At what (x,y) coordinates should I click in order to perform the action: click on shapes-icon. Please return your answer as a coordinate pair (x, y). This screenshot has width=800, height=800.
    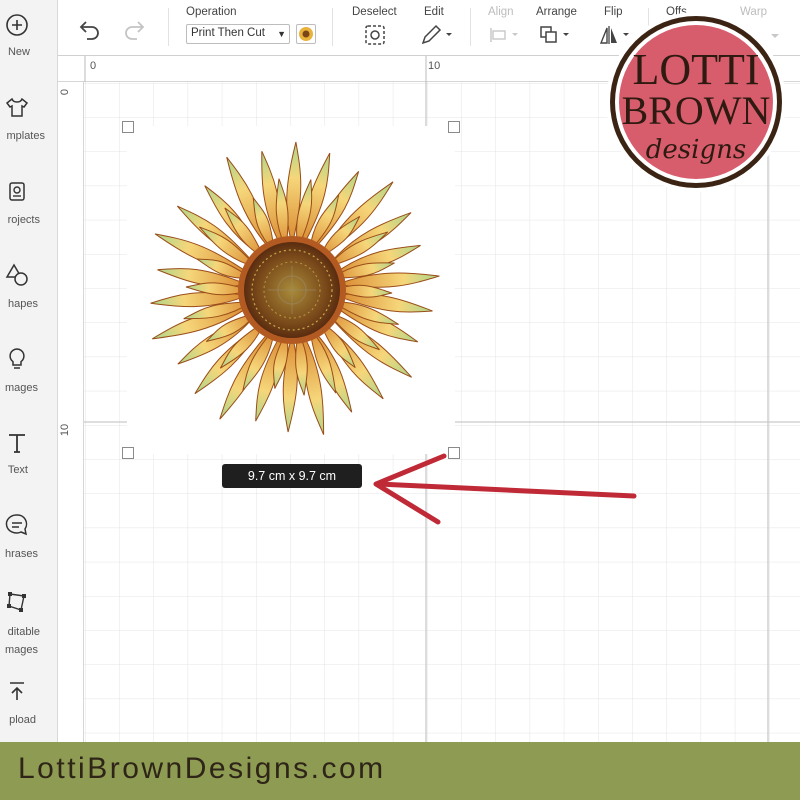
    Looking at the image, I should click on (16, 274).